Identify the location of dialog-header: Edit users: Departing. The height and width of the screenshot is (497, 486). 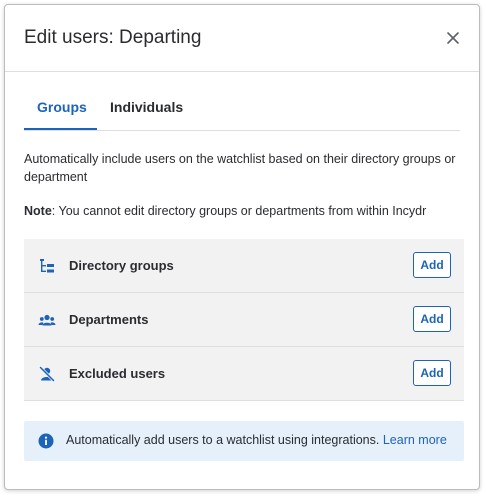
(242, 38).